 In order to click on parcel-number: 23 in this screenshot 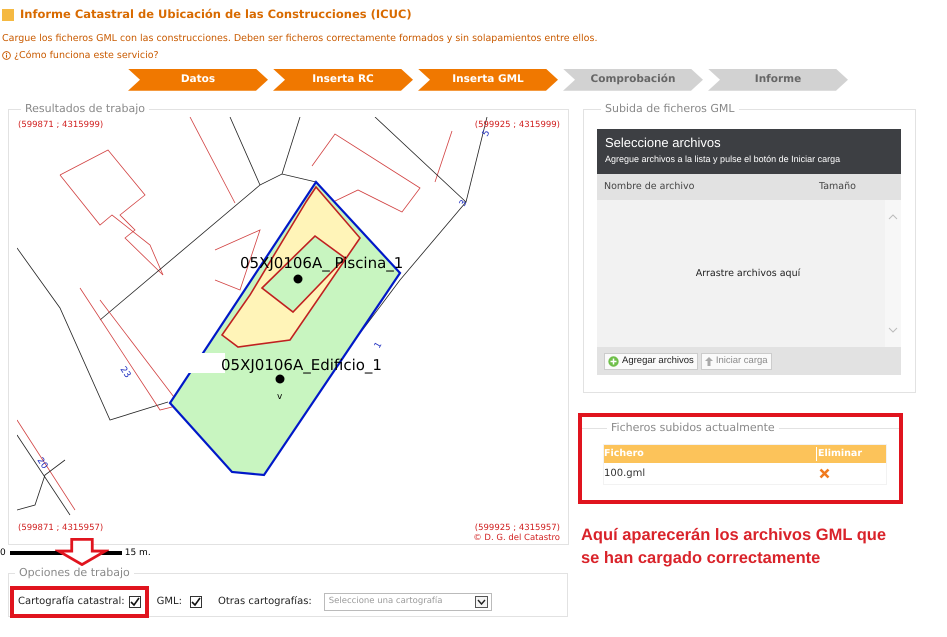, I will do `click(125, 372)`.